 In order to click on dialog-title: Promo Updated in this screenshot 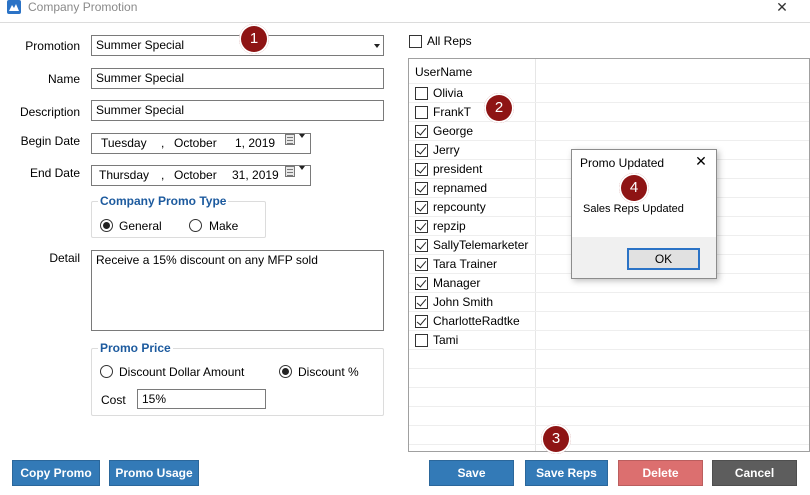, I will do `click(622, 163)`.